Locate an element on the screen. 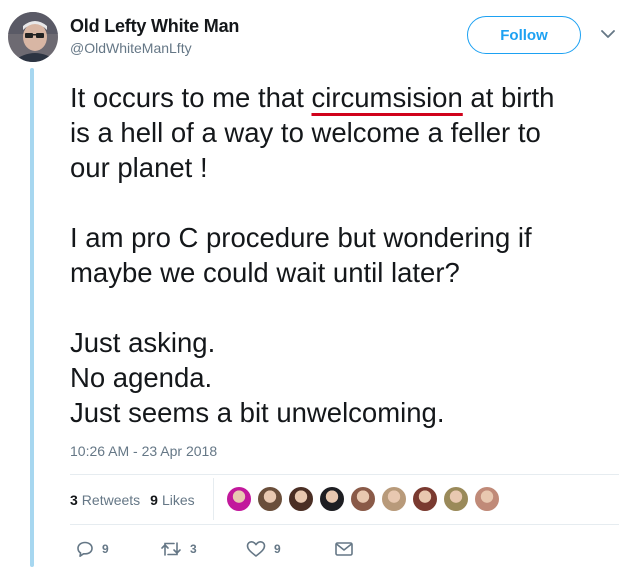  envelope-icon is located at coordinates (344, 549).